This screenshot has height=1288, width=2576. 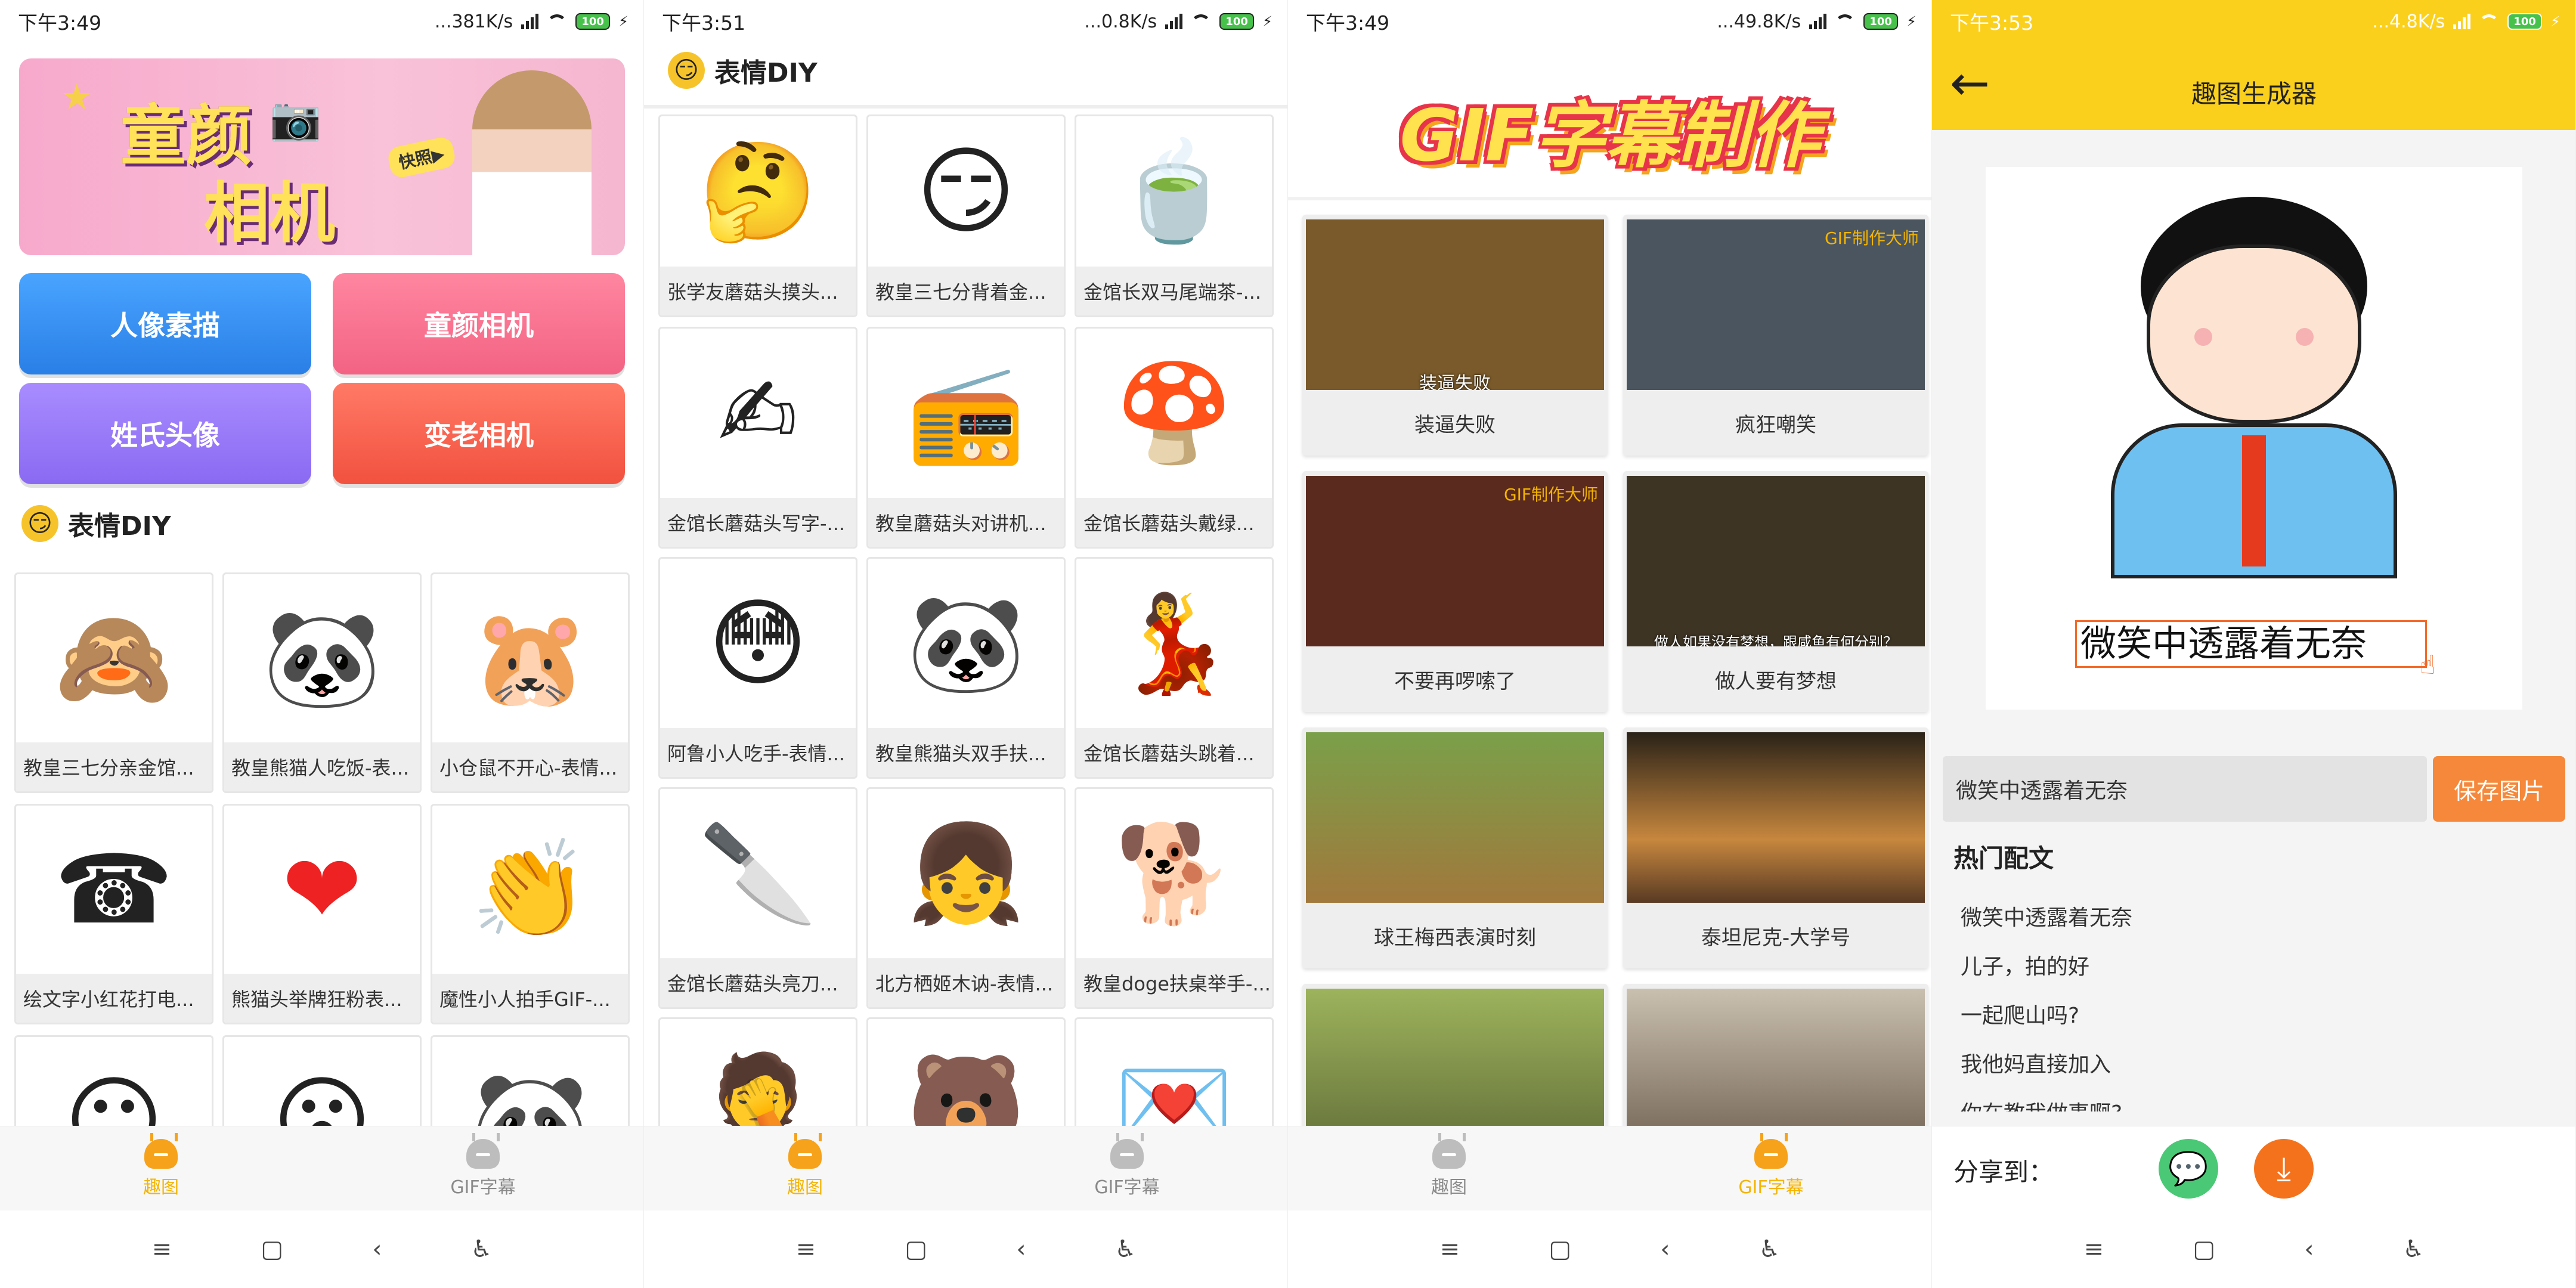 I want to click on hot-caption-item: 你在教我做事啊?, so click(x=2041, y=1103).